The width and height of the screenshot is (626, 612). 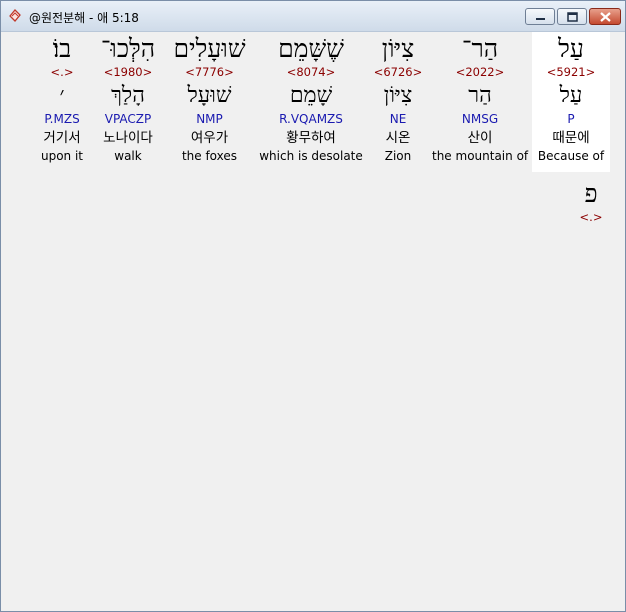 I want to click on hebrew-lemma: שׁוּעָל, so click(x=209, y=95).